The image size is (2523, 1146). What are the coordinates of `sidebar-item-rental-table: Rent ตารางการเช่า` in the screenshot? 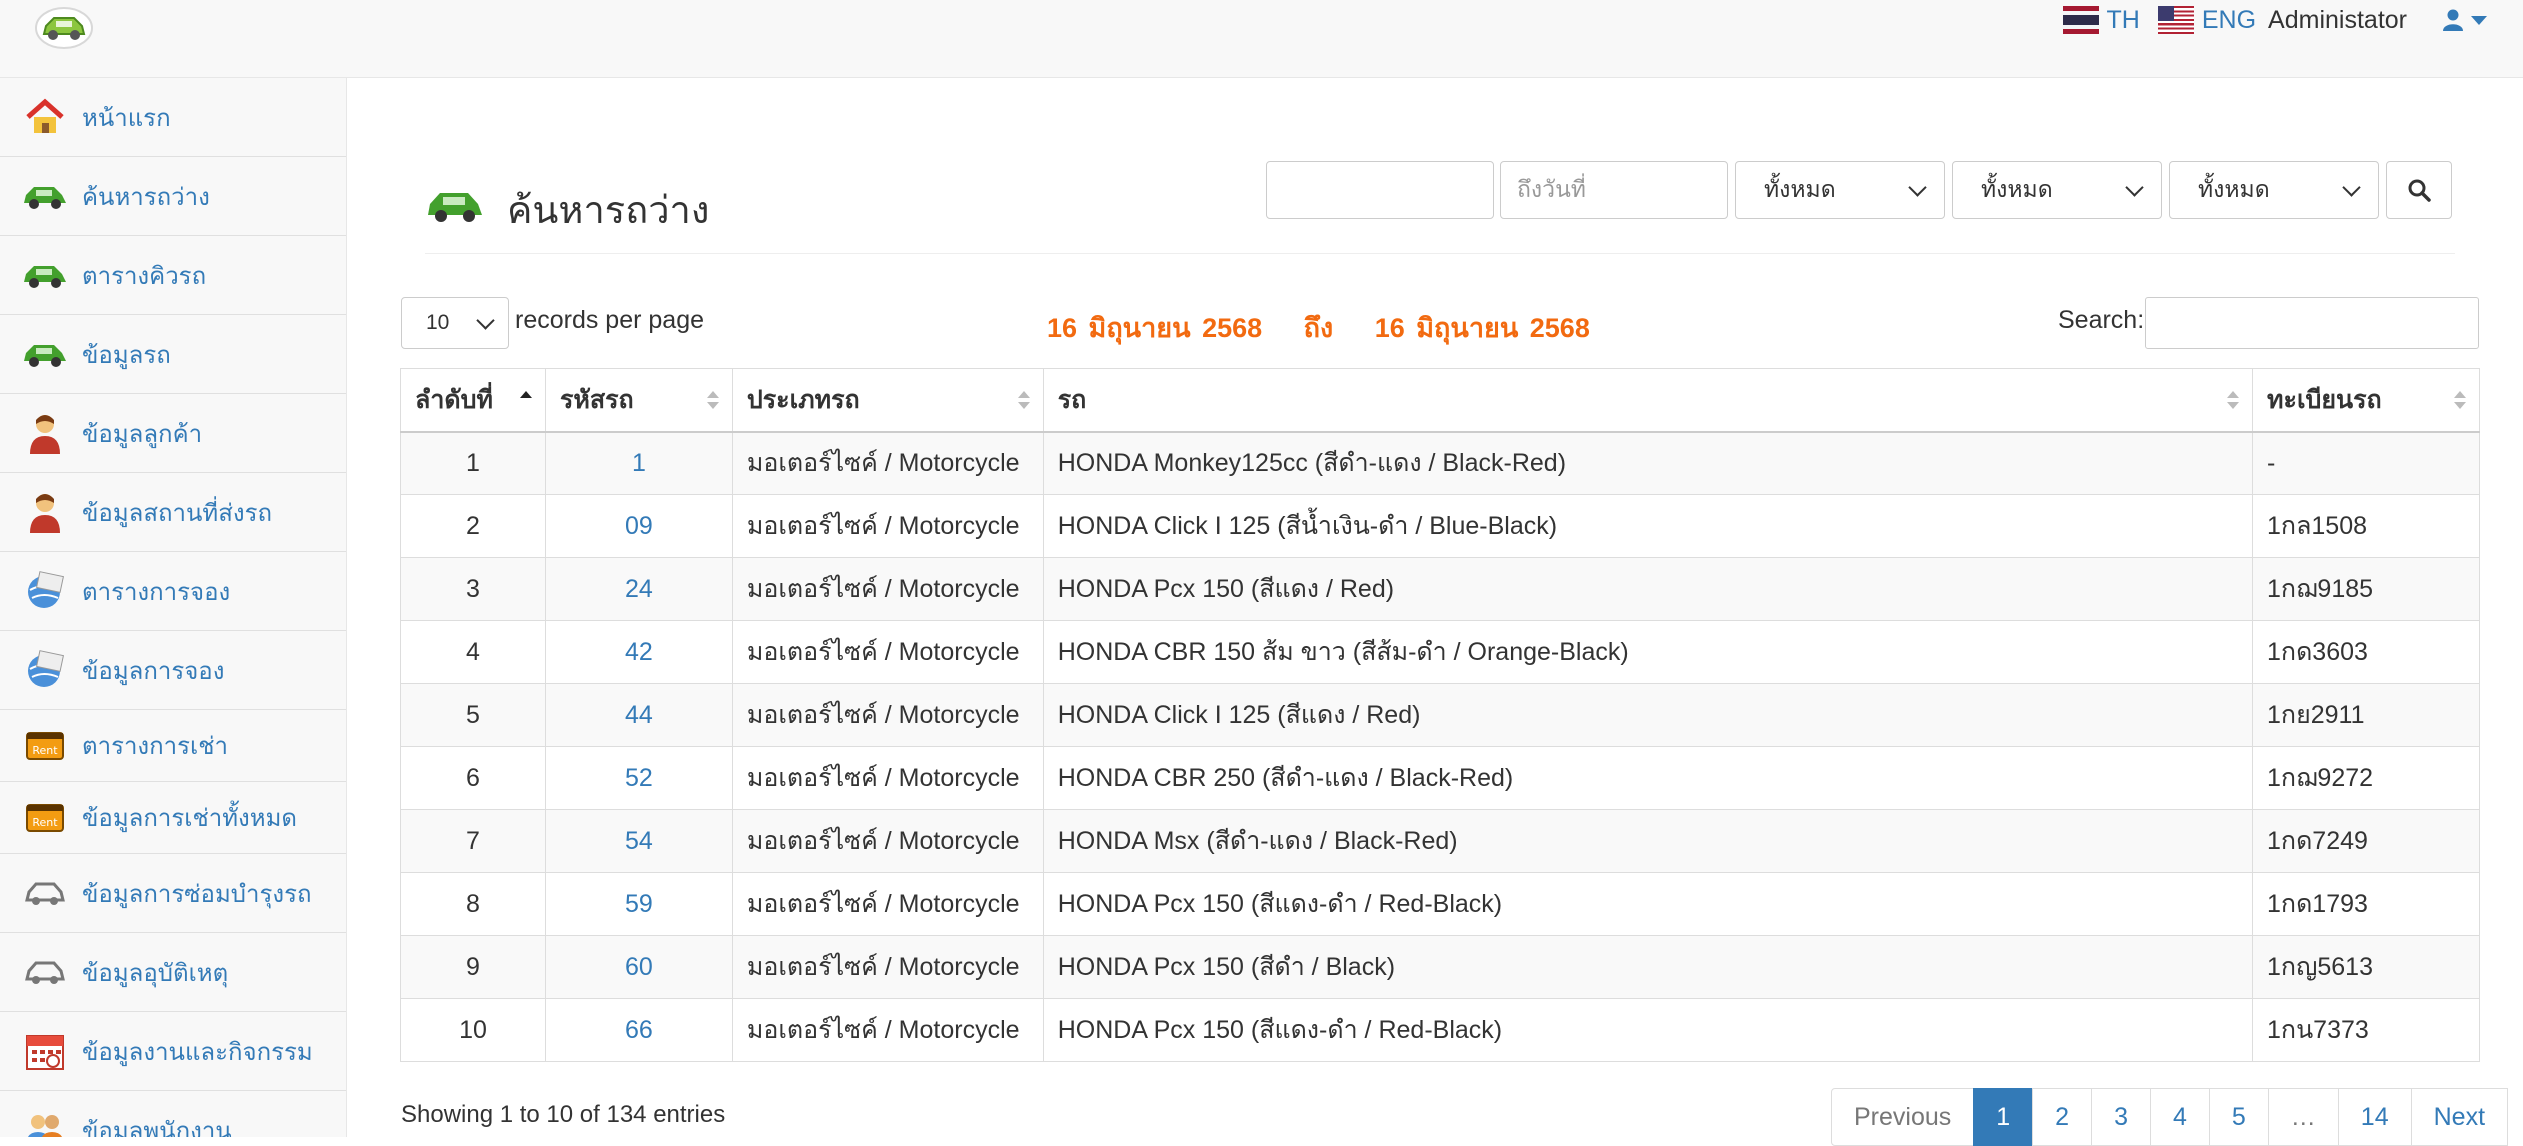 It's located at (173, 746).